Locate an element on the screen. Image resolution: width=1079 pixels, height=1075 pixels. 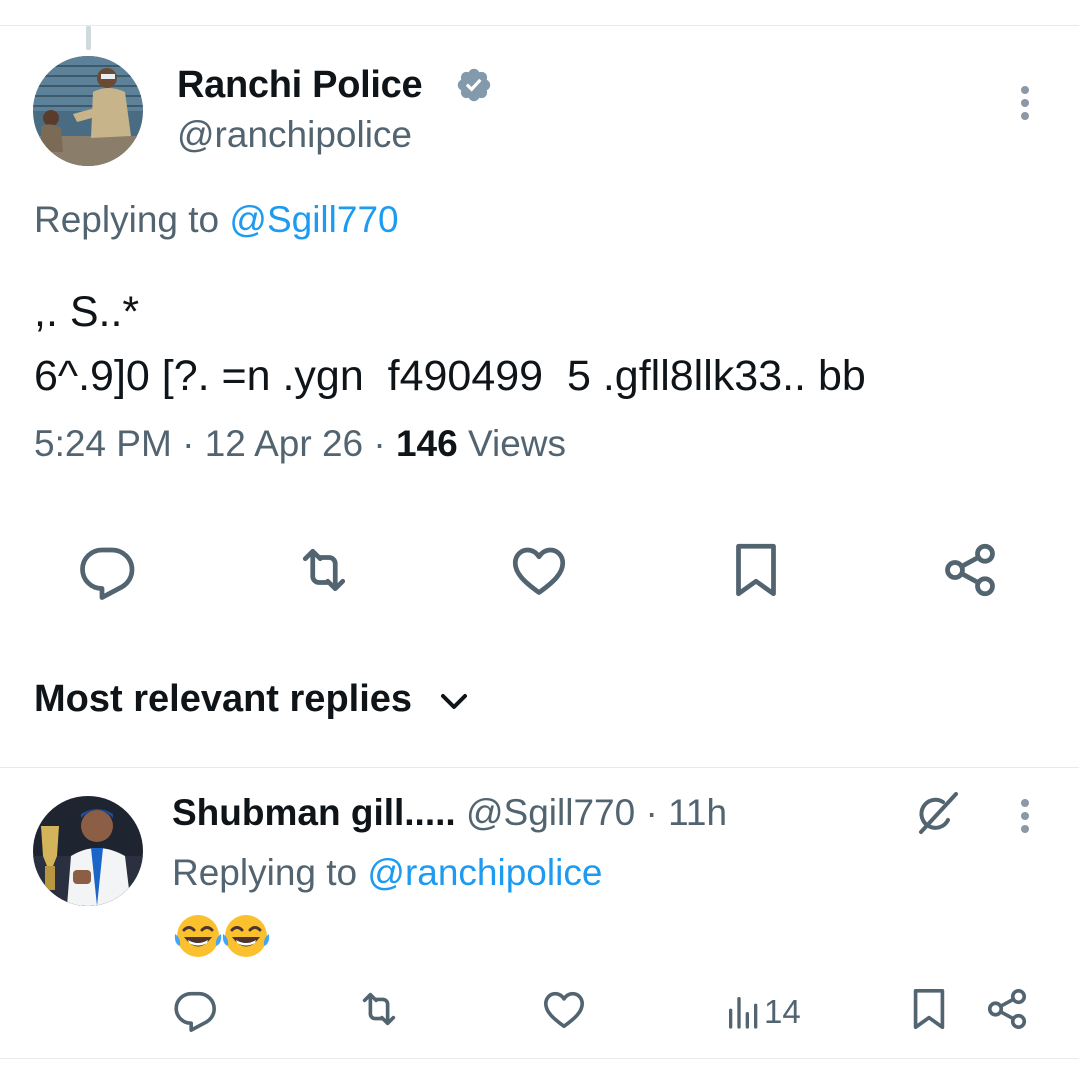
views-label: Views is located at coordinates (517, 443).